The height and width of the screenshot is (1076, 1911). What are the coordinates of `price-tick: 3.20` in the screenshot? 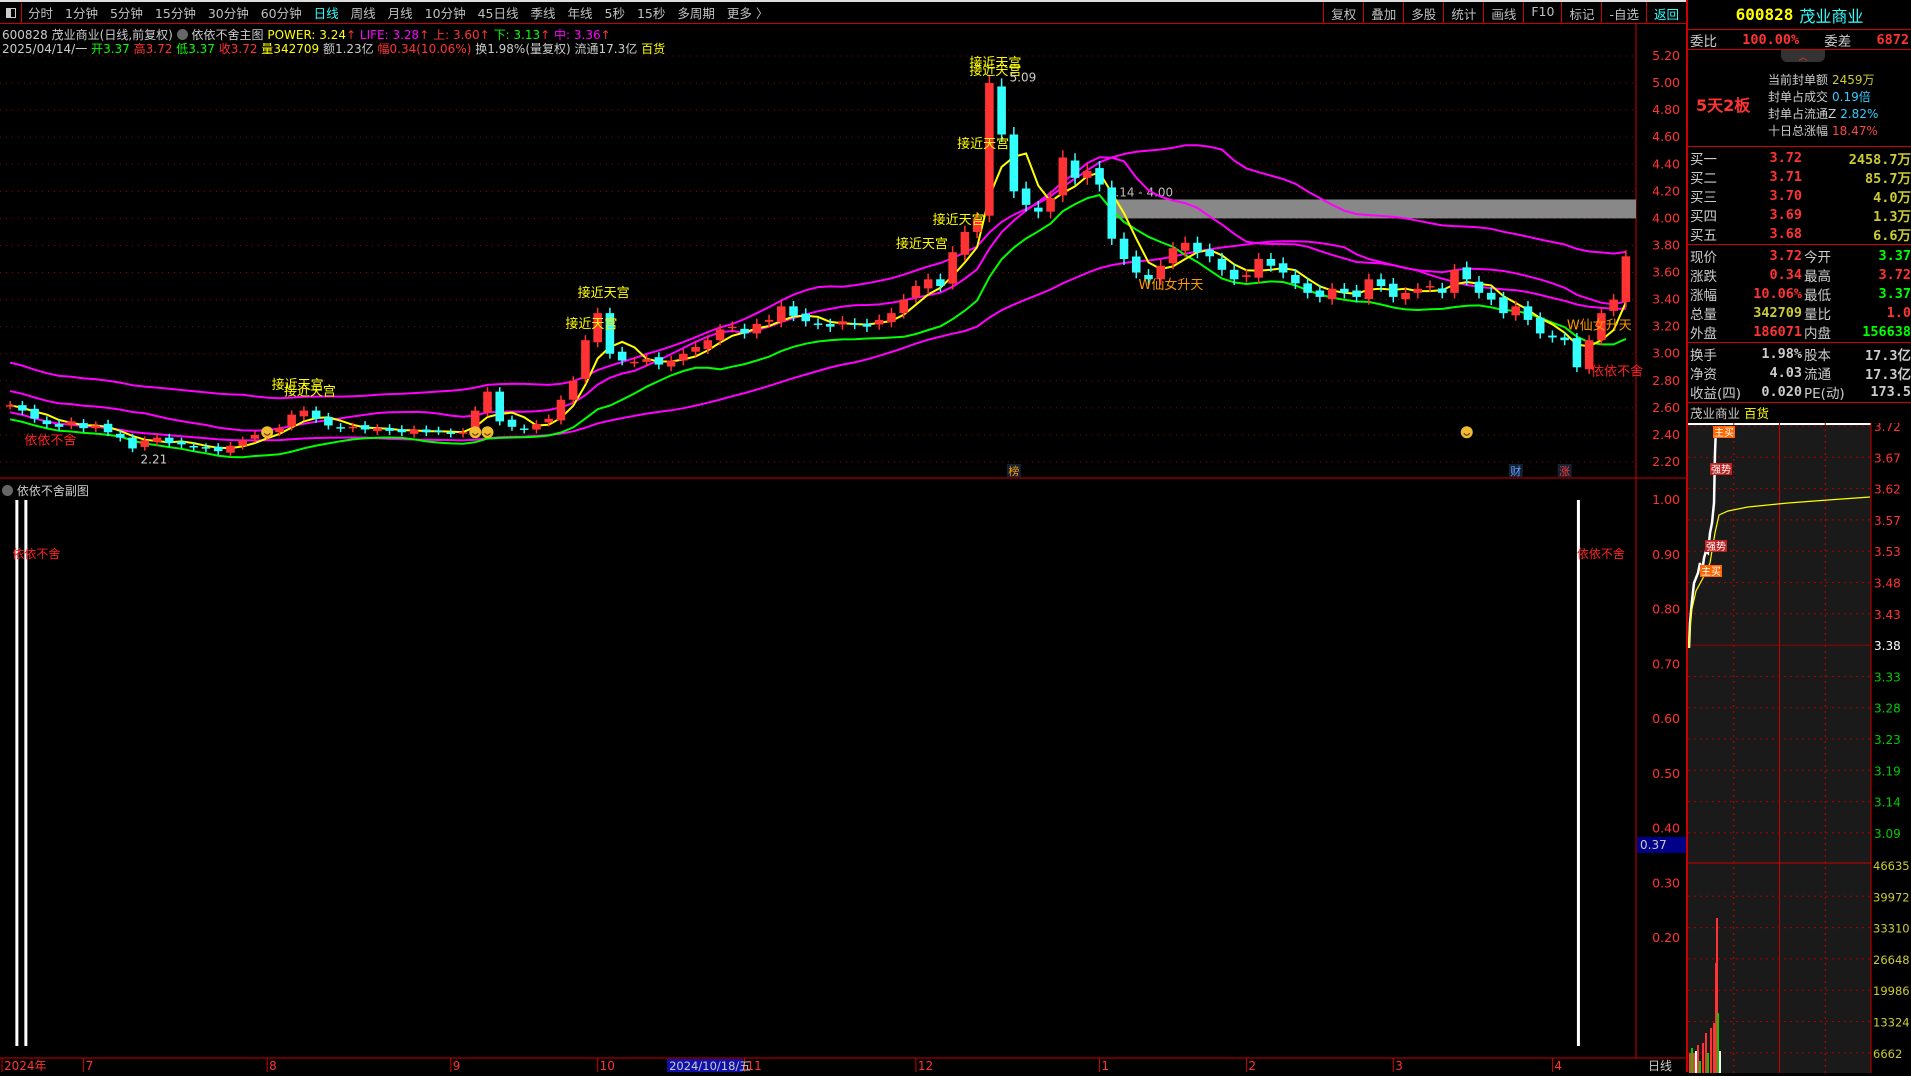 It's located at (1666, 326).